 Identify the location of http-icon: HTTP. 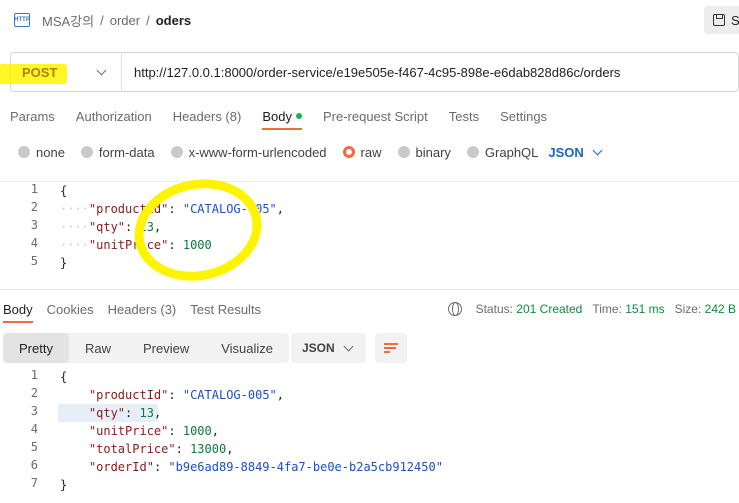
(22, 20).